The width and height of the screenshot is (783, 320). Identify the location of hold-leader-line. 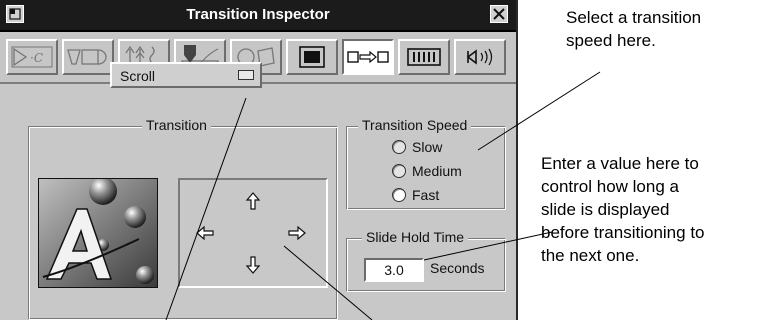
(488, 246).